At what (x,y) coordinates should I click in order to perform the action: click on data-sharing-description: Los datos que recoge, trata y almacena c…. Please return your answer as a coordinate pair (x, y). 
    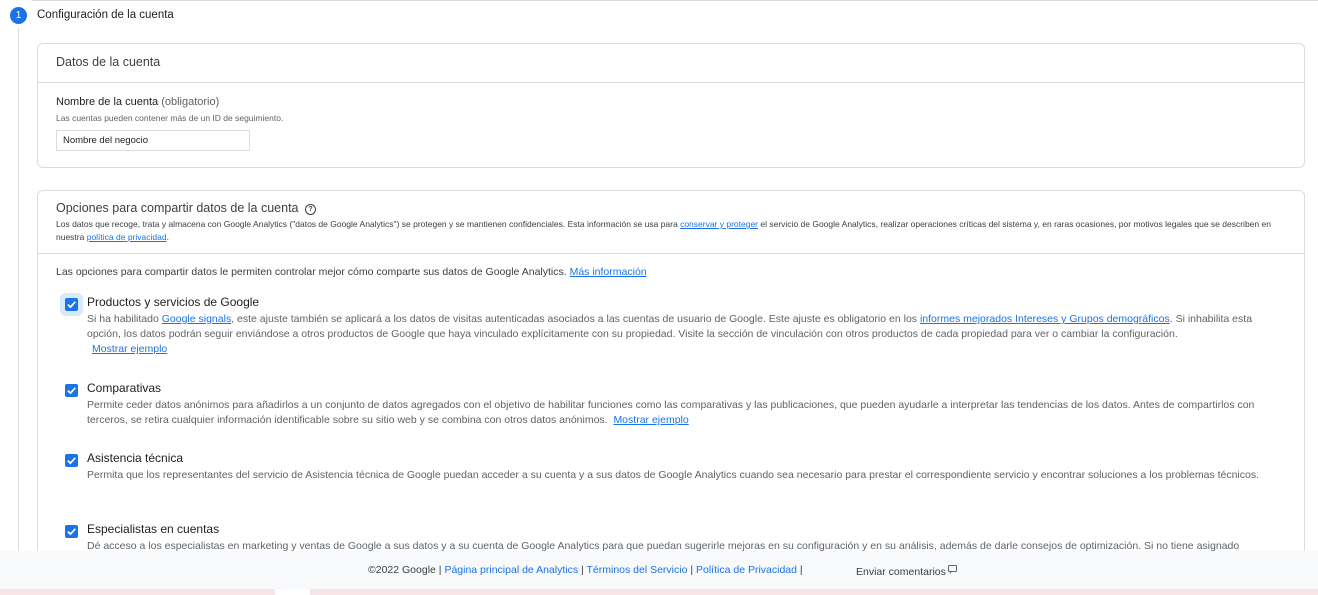
    Looking at the image, I should click on (666, 231).